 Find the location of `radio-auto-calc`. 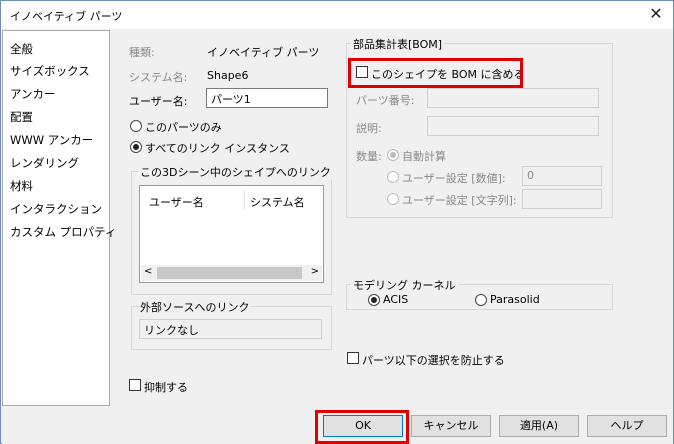

radio-auto-calc is located at coordinates (393, 155).